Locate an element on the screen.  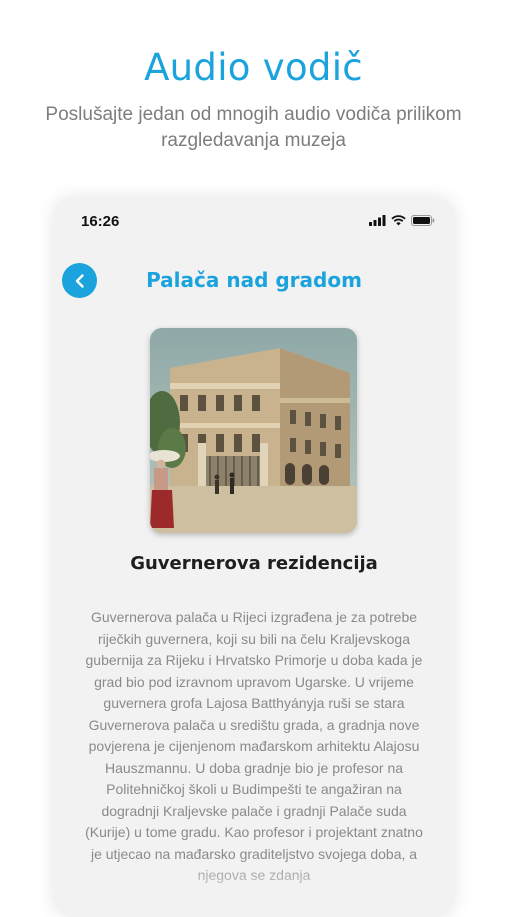
signal-icon is located at coordinates (377, 220).